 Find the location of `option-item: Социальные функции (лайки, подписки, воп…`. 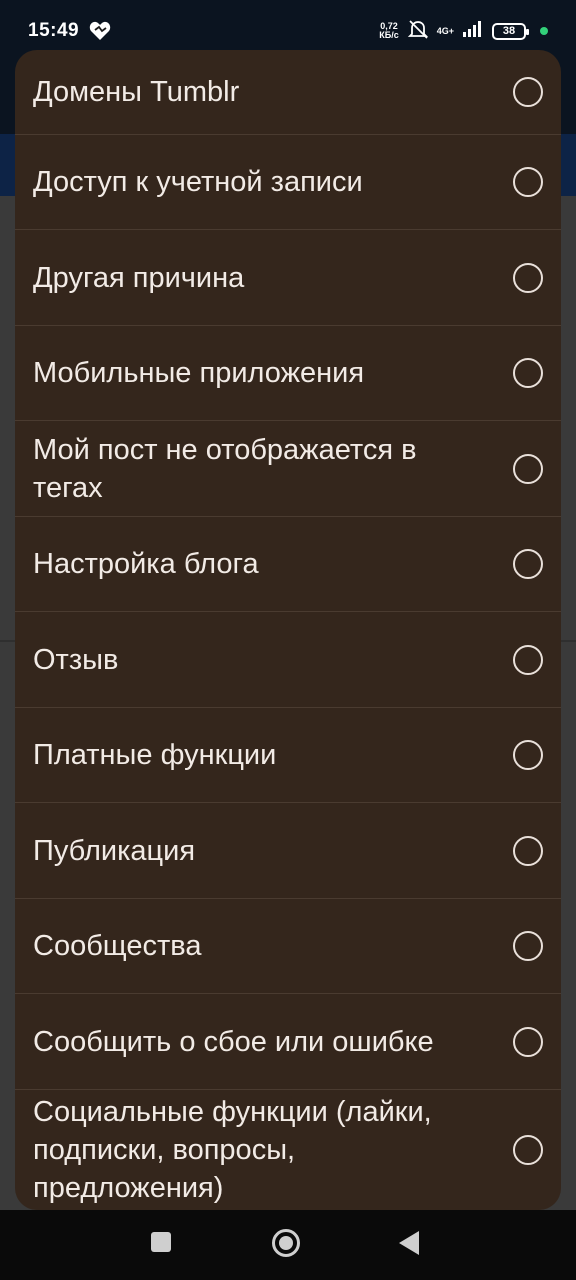

option-item: Социальные функции (лайки, подписки, воп… is located at coordinates (288, 1150).